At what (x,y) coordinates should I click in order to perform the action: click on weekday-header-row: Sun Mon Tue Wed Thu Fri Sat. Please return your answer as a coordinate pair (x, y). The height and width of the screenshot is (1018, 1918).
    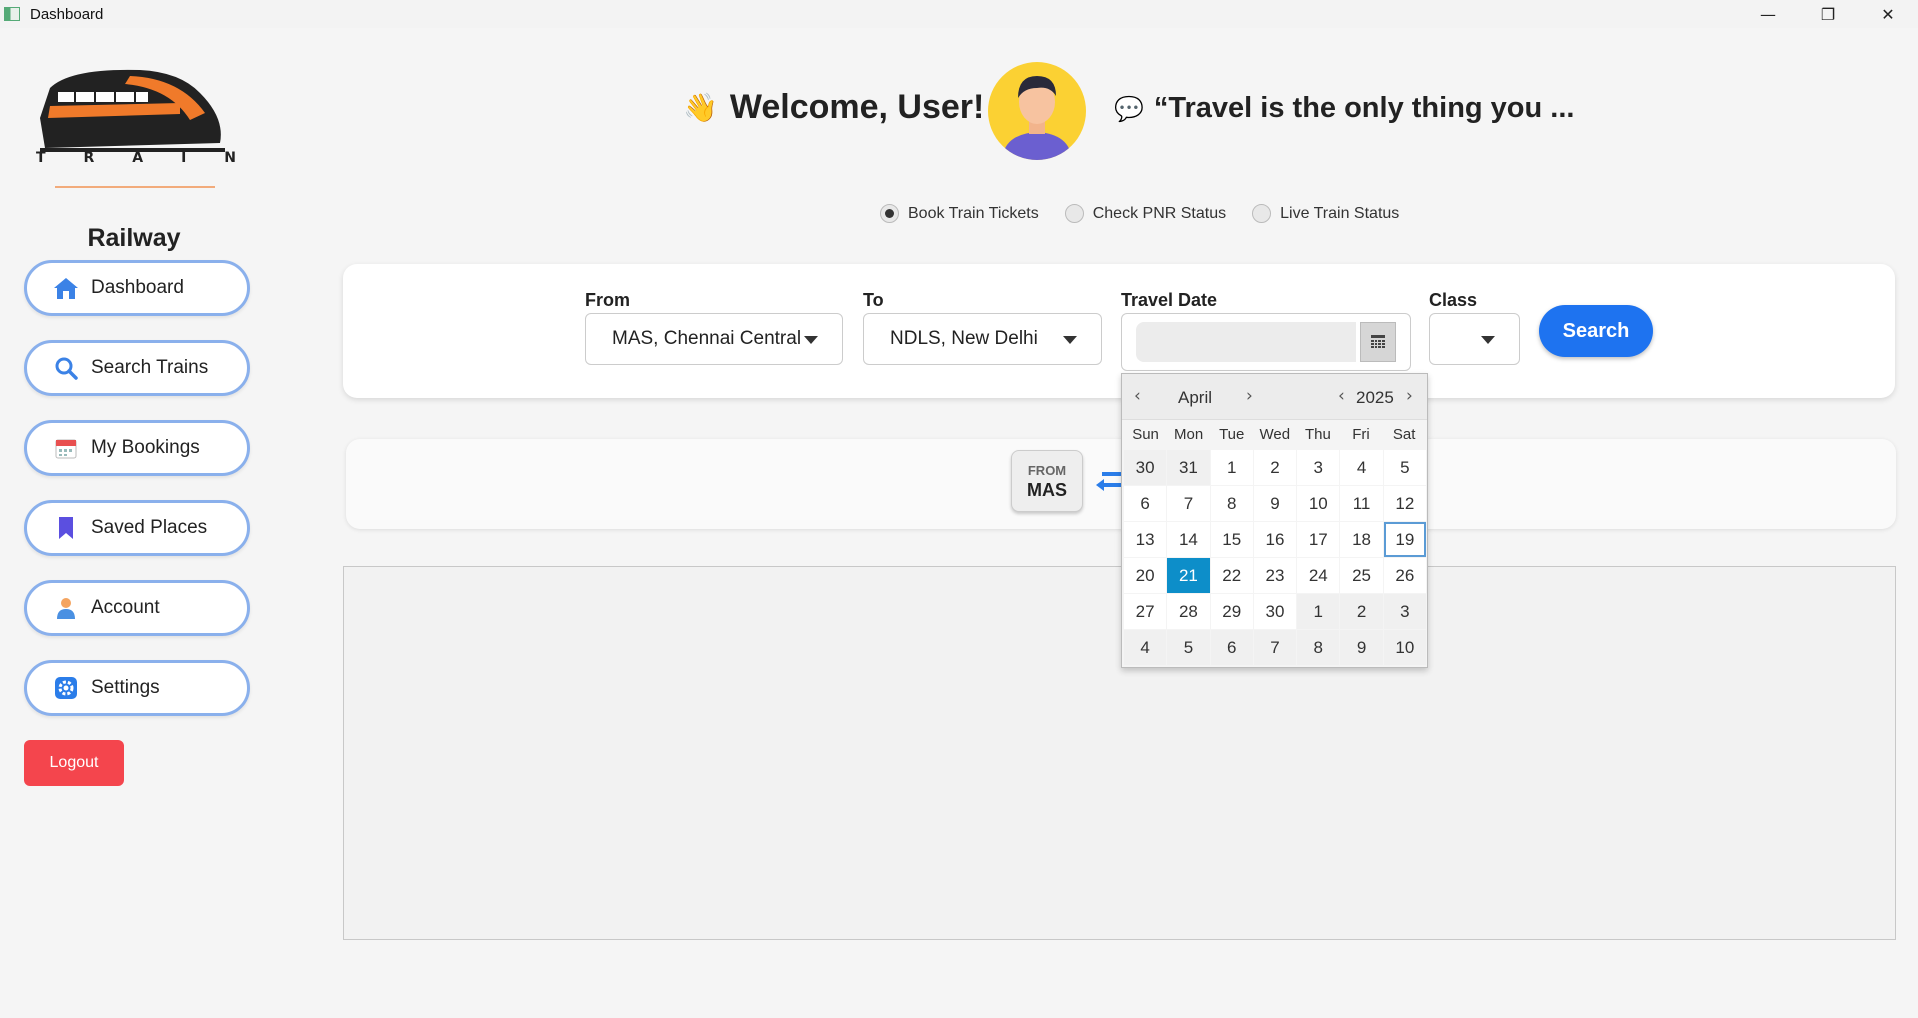
    Looking at the image, I should click on (1275, 434).